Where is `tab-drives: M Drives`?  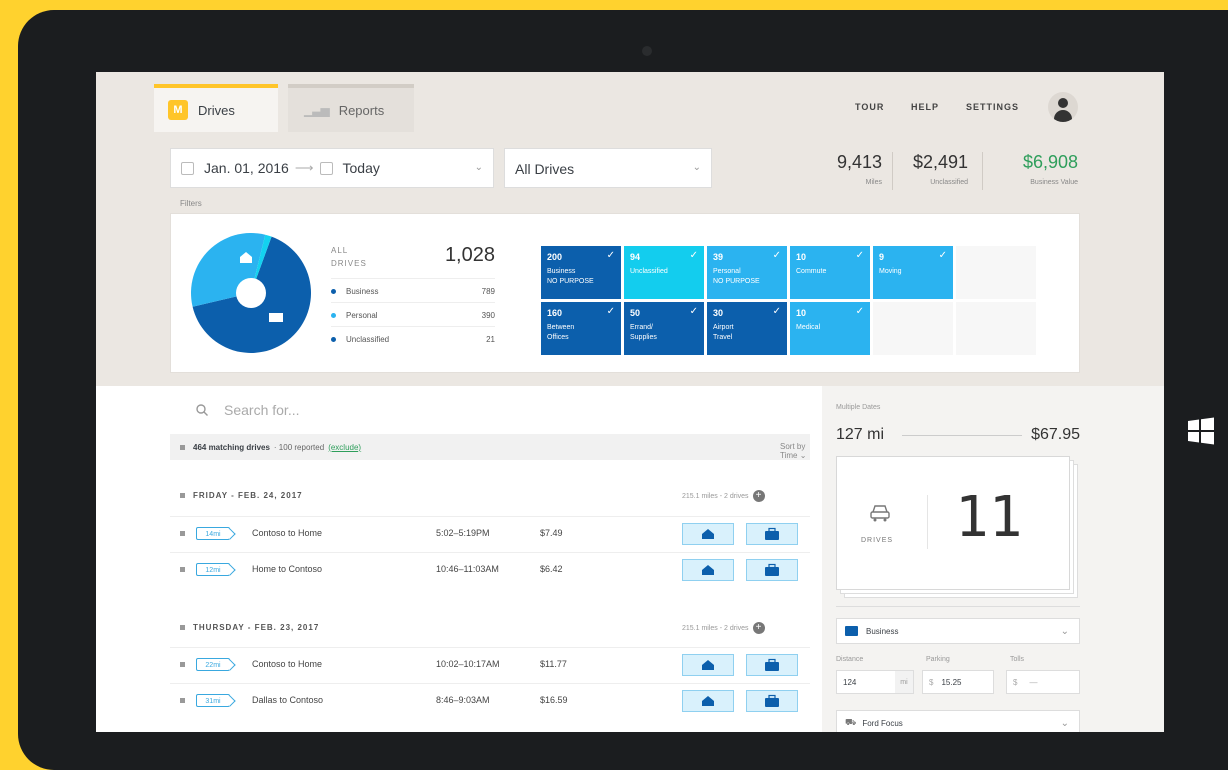 tab-drives: M Drives is located at coordinates (216, 108).